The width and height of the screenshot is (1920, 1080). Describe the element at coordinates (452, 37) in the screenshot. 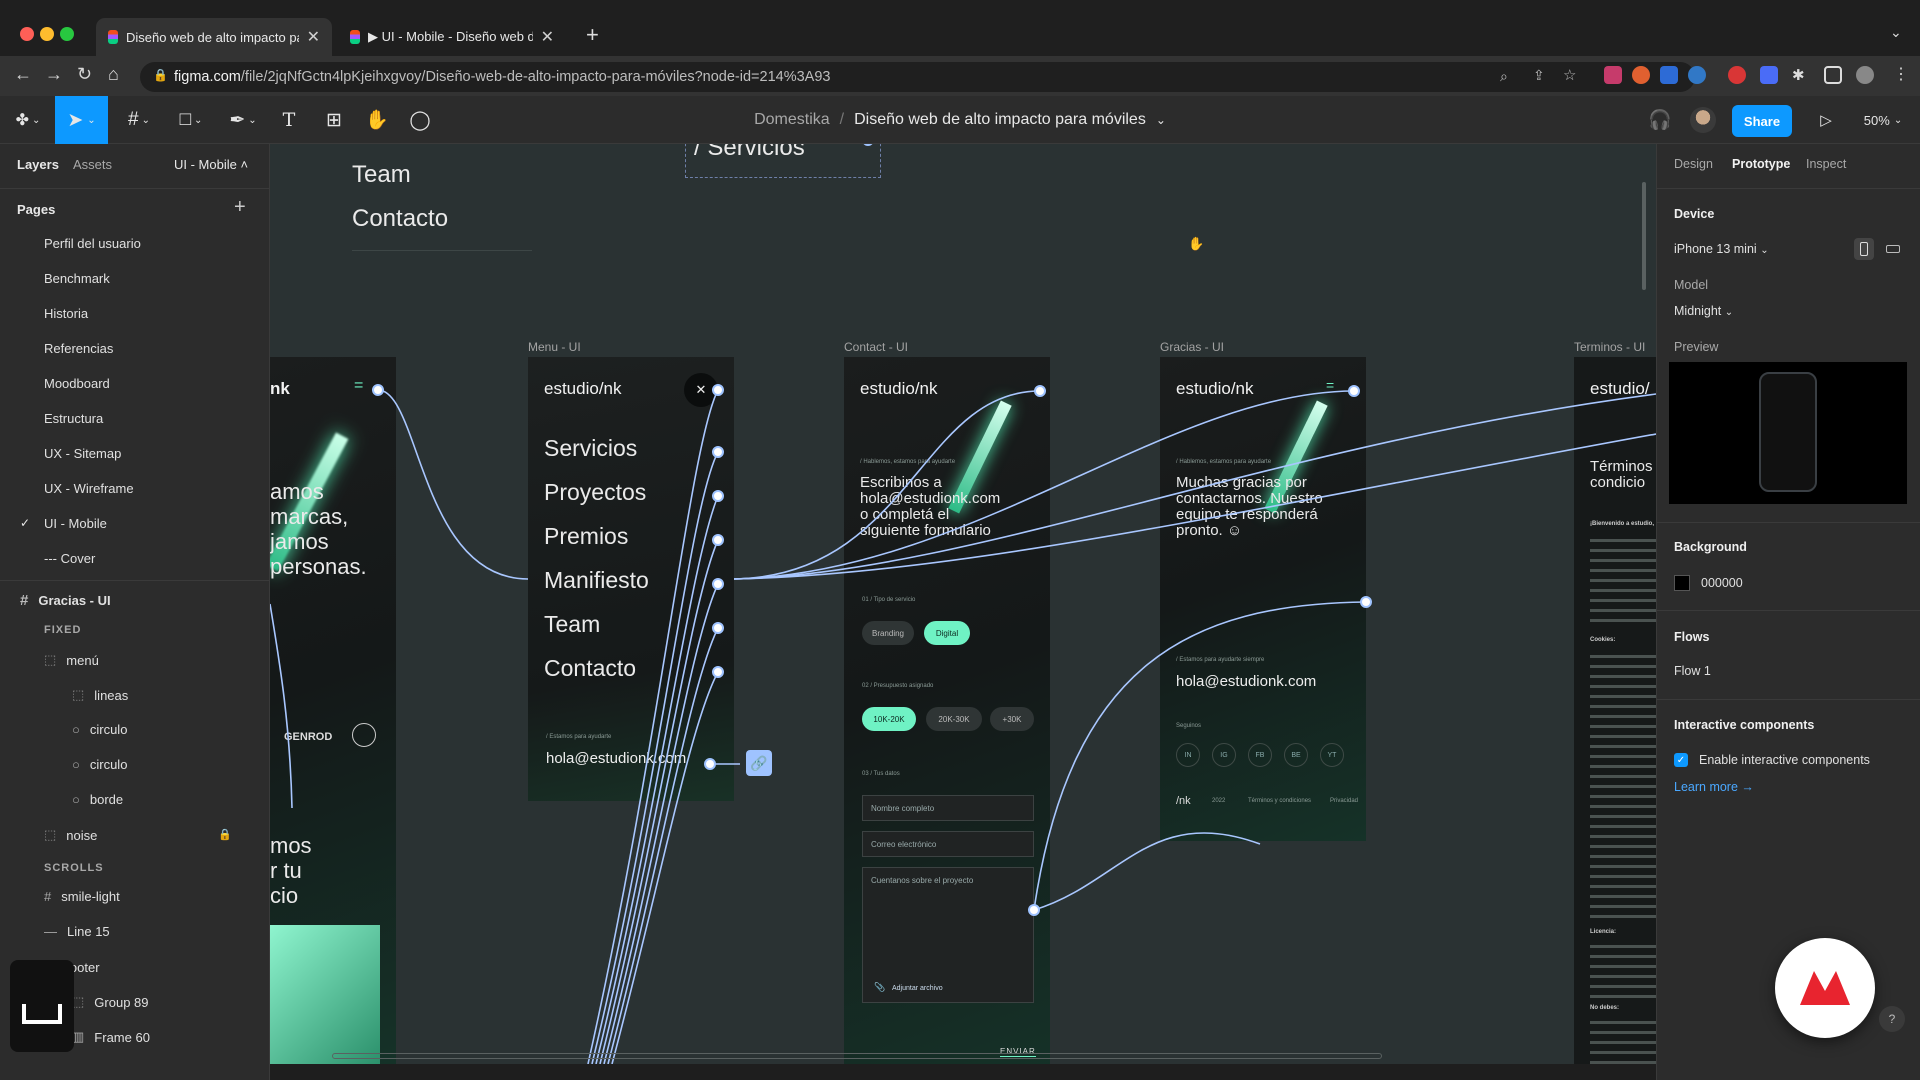

I see `browser-tab: ▶ UI - Mobile - Diseño web de ✕` at that location.